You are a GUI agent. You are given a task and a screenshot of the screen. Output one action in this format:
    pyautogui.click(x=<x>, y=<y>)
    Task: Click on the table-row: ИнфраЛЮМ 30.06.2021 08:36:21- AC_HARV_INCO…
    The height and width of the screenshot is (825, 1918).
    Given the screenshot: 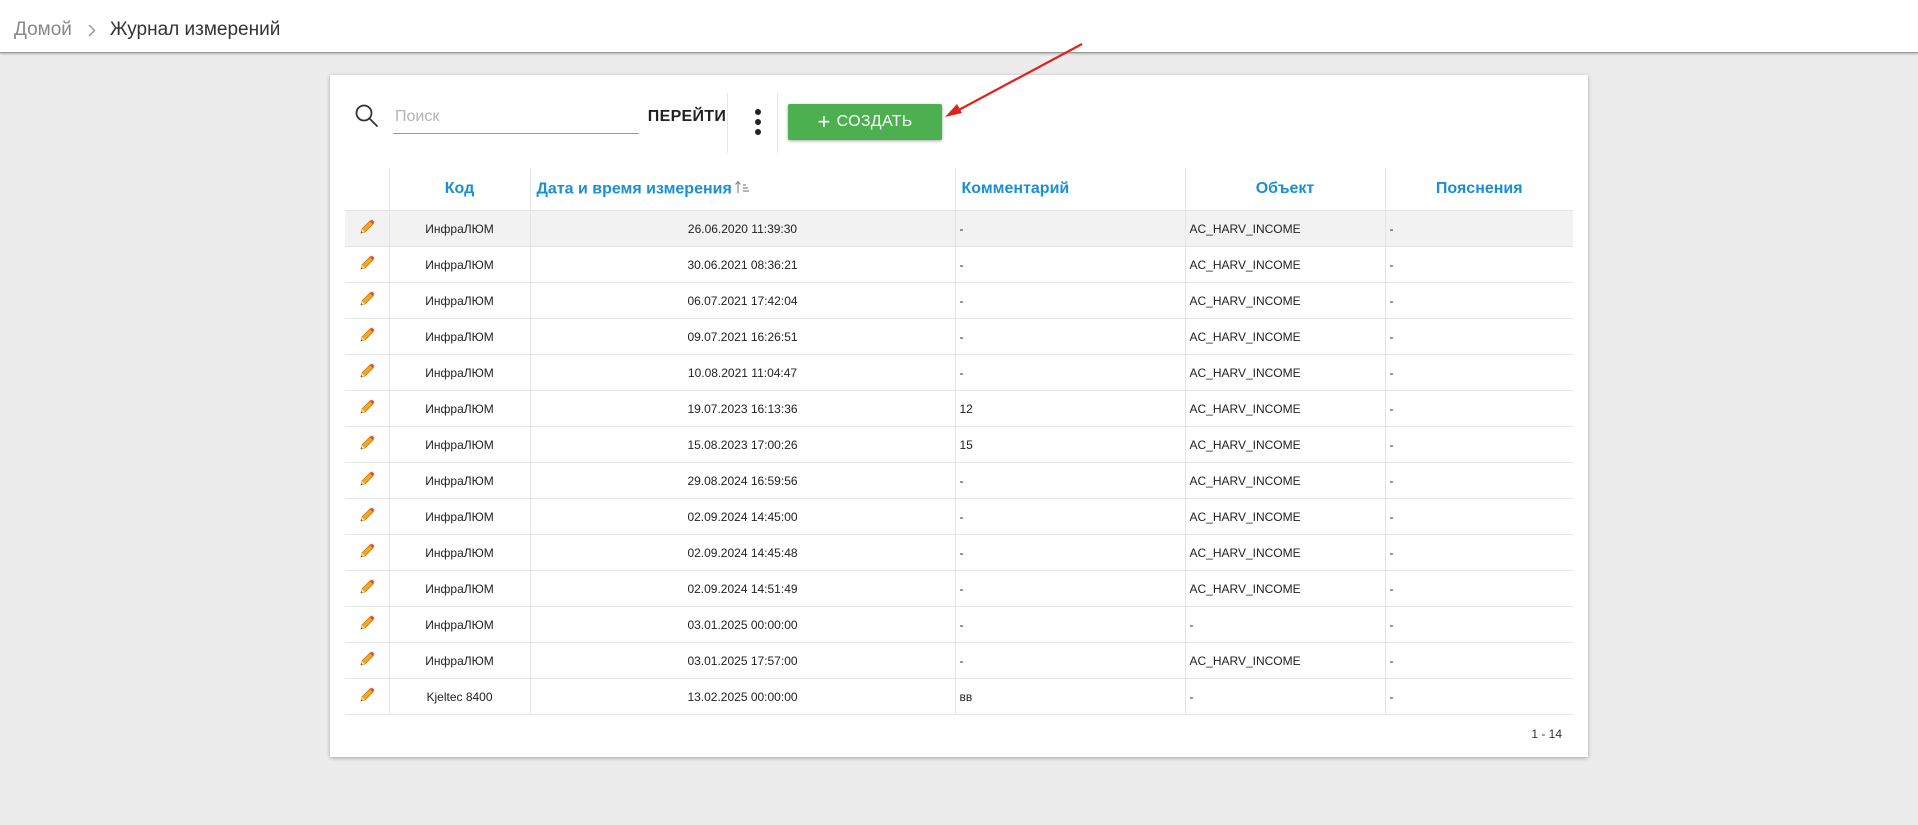 What is the action you would take?
    pyautogui.click(x=959, y=264)
    